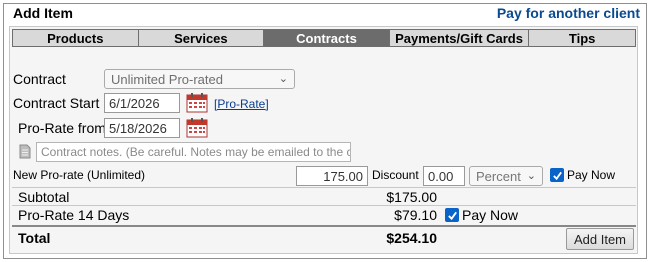 The width and height of the screenshot is (650, 262). I want to click on prorate-from-label: Pro-Rate from, so click(62, 128).